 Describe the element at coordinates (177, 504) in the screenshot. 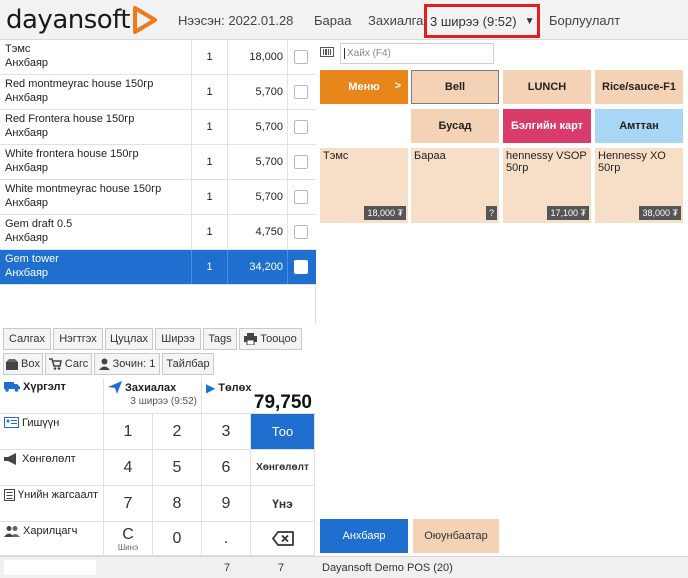

I see `key-8: 8` at that location.